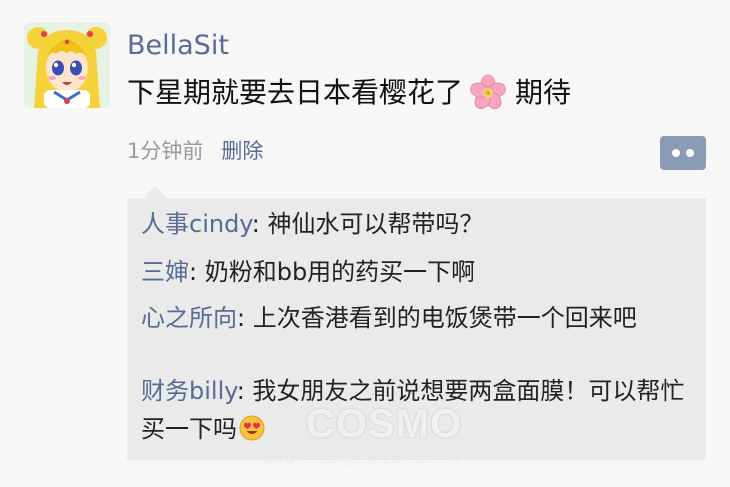  What do you see at coordinates (375, 224) in the screenshot?
I see `comment-text: 神仙水可以帮带吗？` at bounding box center [375, 224].